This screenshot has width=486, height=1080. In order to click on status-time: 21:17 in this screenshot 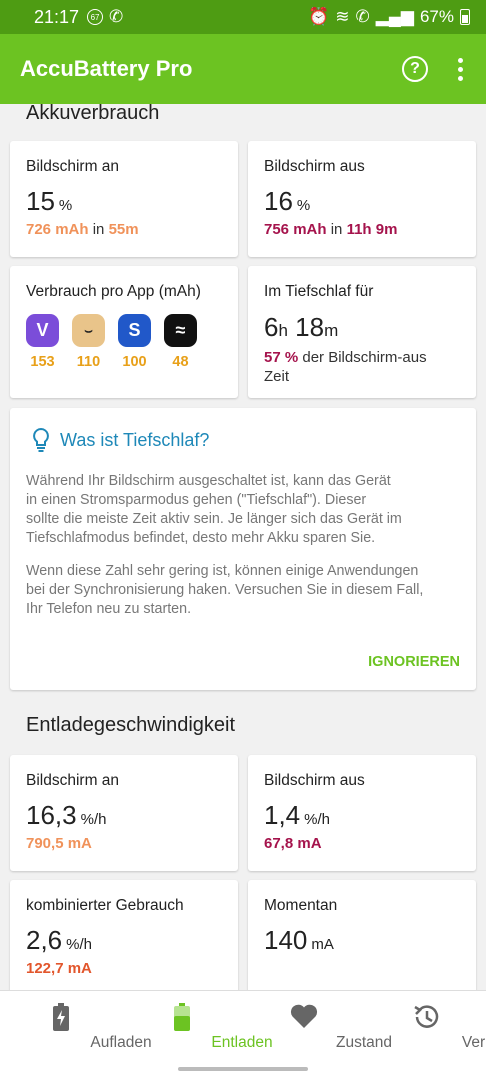, I will do `click(57, 16)`.